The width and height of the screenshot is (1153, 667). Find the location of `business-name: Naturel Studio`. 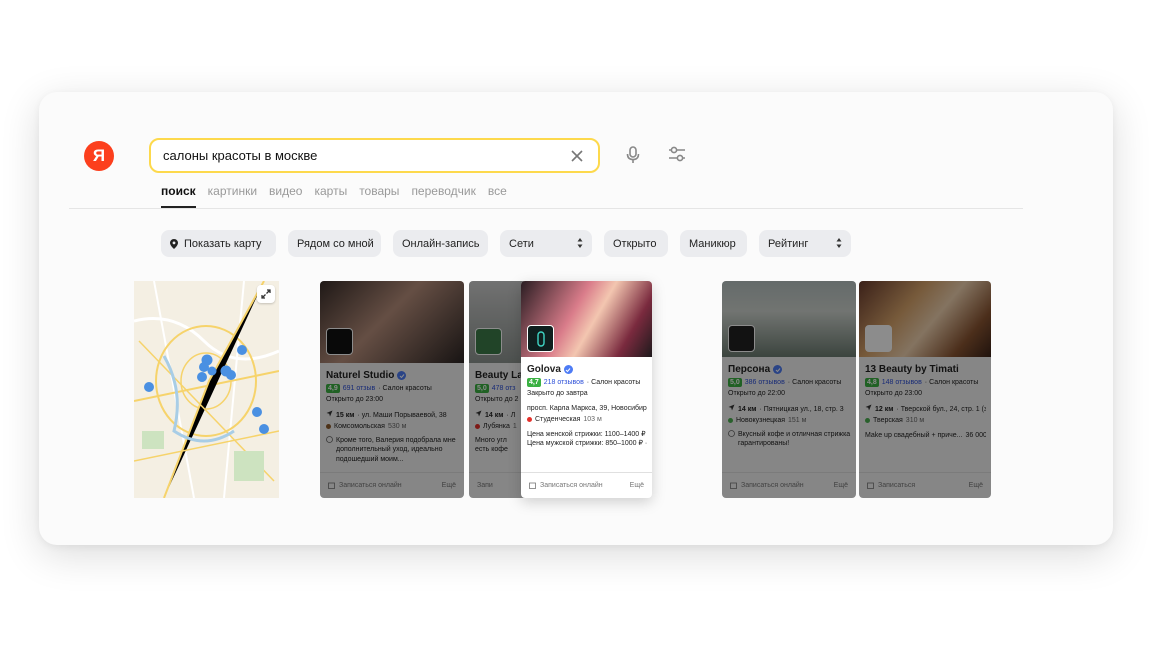

business-name: Naturel Studio is located at coordinates (360, 375).